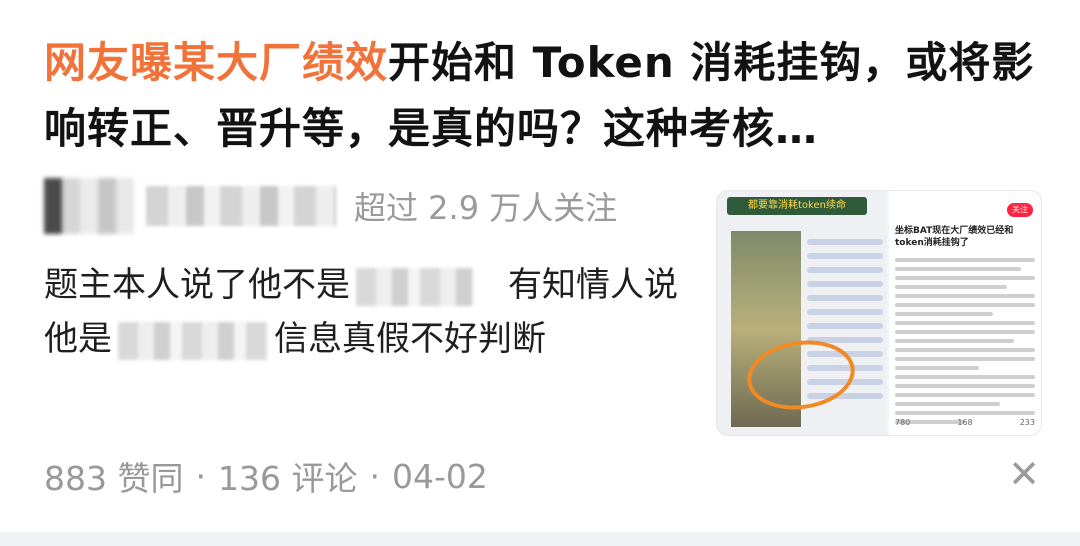 This screenshot has width=1080, height=546. I want to click on blurred-avatar, so click(89, 206).